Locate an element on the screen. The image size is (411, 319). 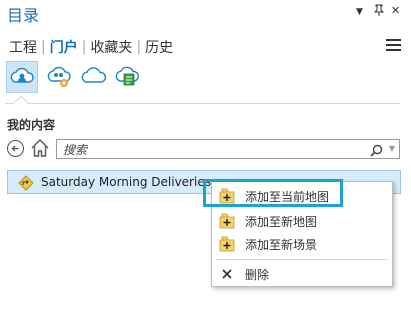
back-button is located at coordinates (15, 148).